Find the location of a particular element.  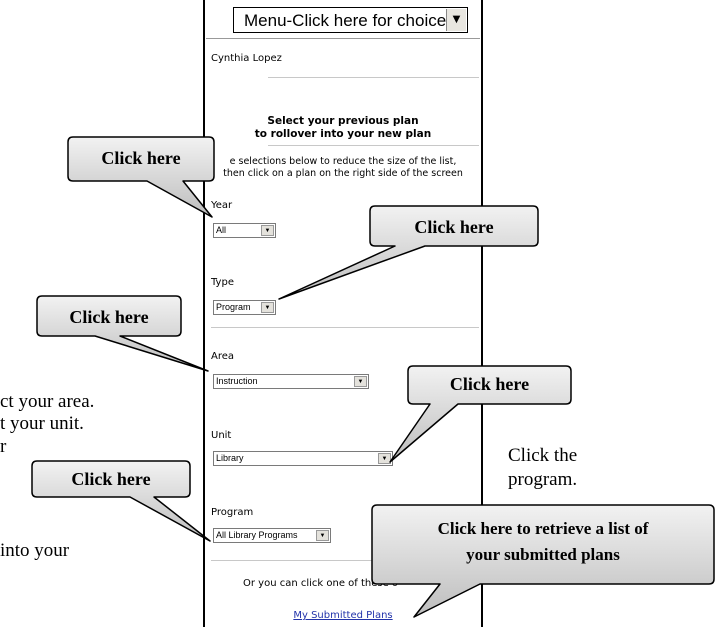

callout-unit: Click here is located at coordinates (489, 384).